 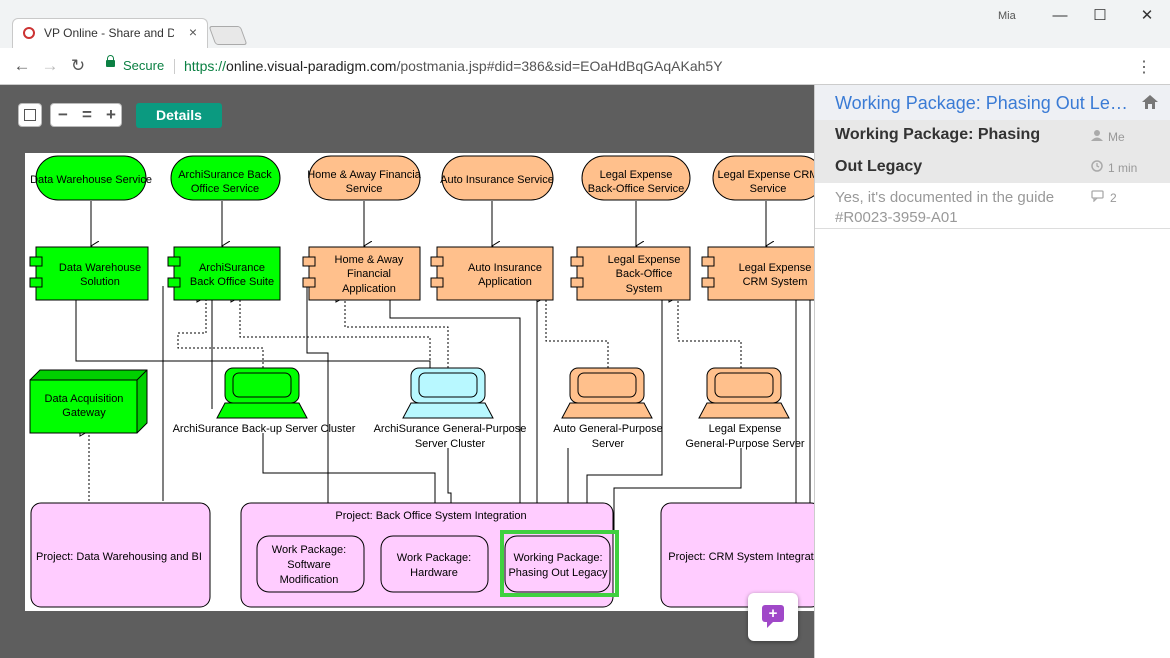 What do you see at coordinates (745, 429) in the screenshot?
I see `device-label: Legal Expense` at bounding box center [745, 429].